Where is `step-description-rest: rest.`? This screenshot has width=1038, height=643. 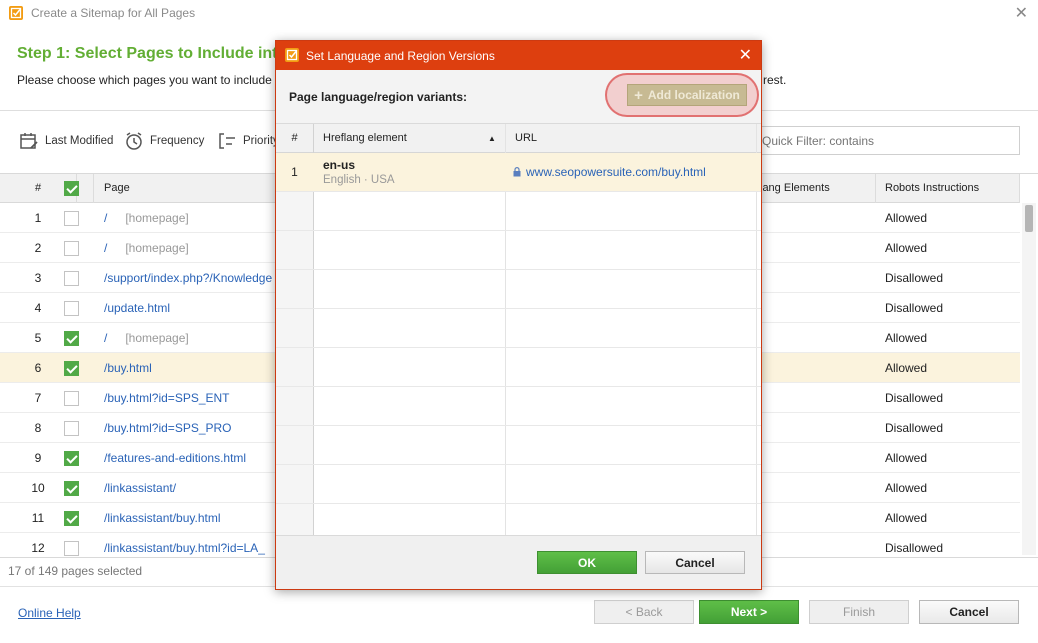 step-description-rest: rest. is located at coordinates (775, 80).